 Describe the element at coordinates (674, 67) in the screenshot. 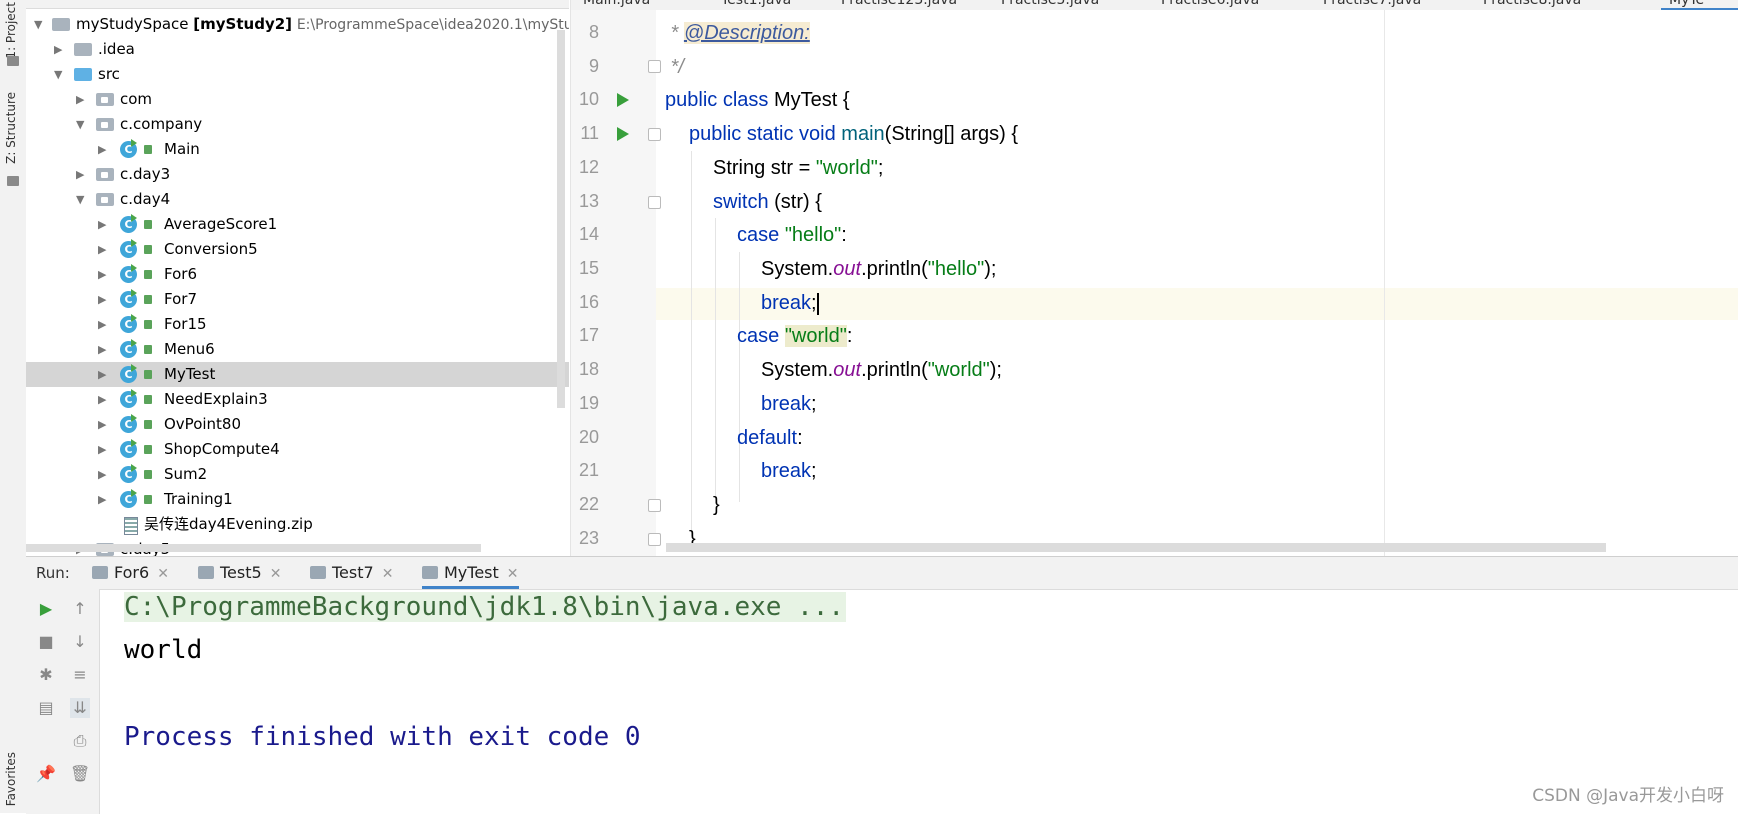

I see `code-line-9: */` at that location.